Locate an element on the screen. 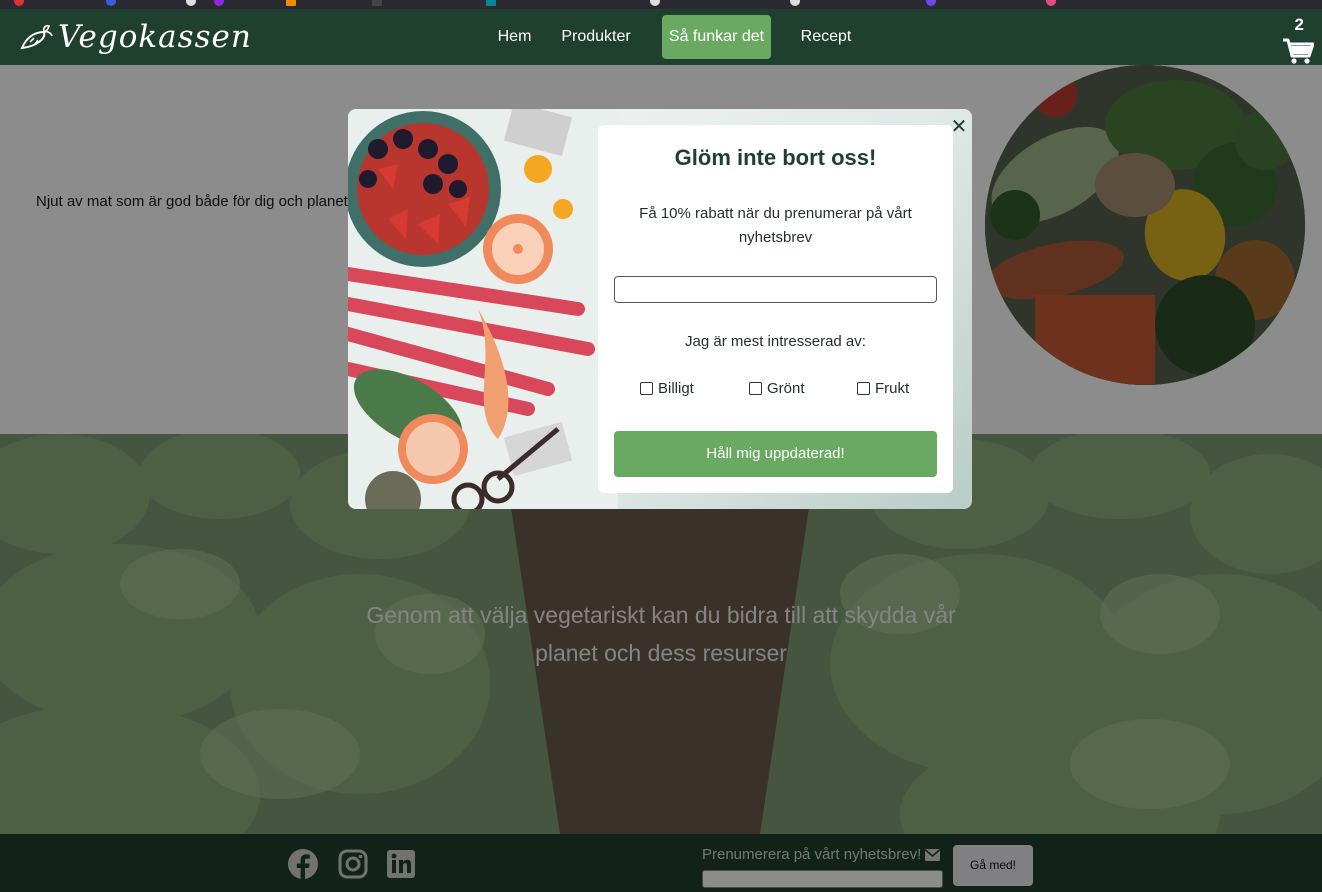 The width and height of the screenshot is (1322, 892). nav-link-sa-funkar-det: Så funkar det is located at coordinates (716, 37).